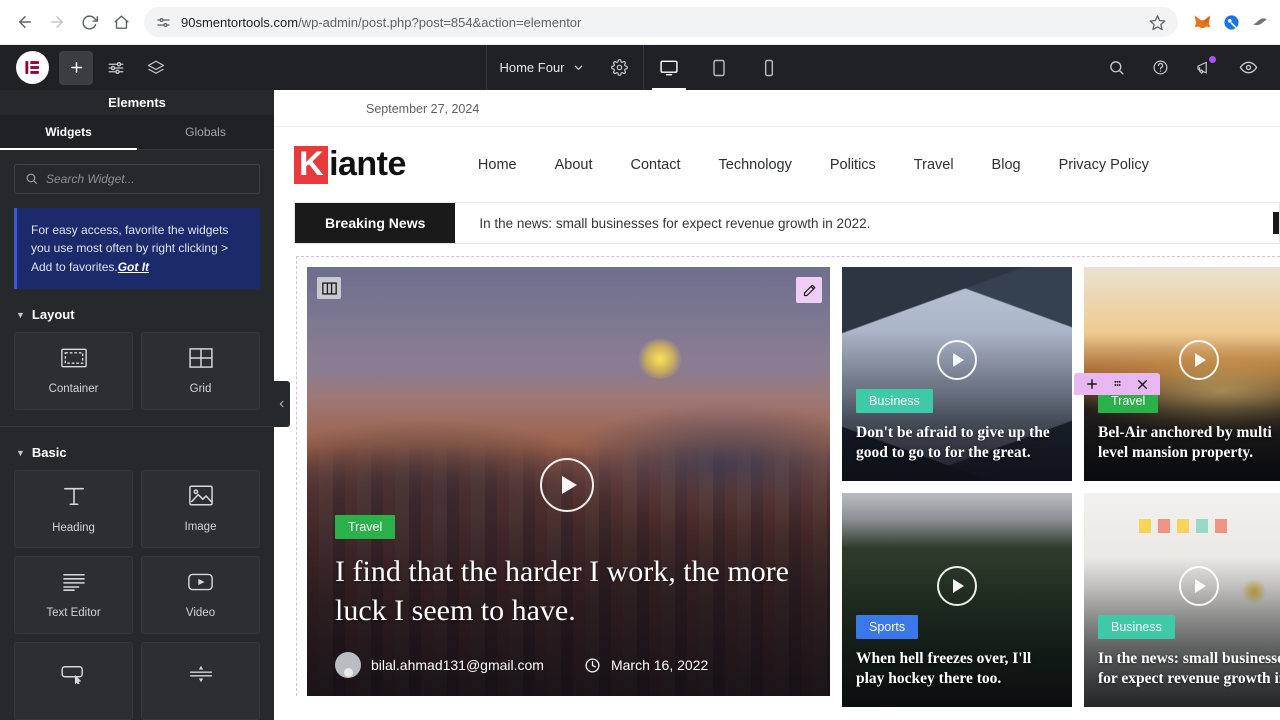 Image resolution: width=1280 pixels, height=720 pixels. Describe the element at coordinates (121, 22) in the screenshot. I see `home-icon` at that location.